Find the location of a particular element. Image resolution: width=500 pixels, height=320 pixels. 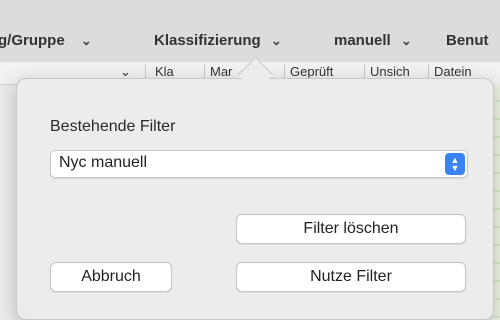

toolbar-item-benutzer: Benut is located at coordinates (467, 40).